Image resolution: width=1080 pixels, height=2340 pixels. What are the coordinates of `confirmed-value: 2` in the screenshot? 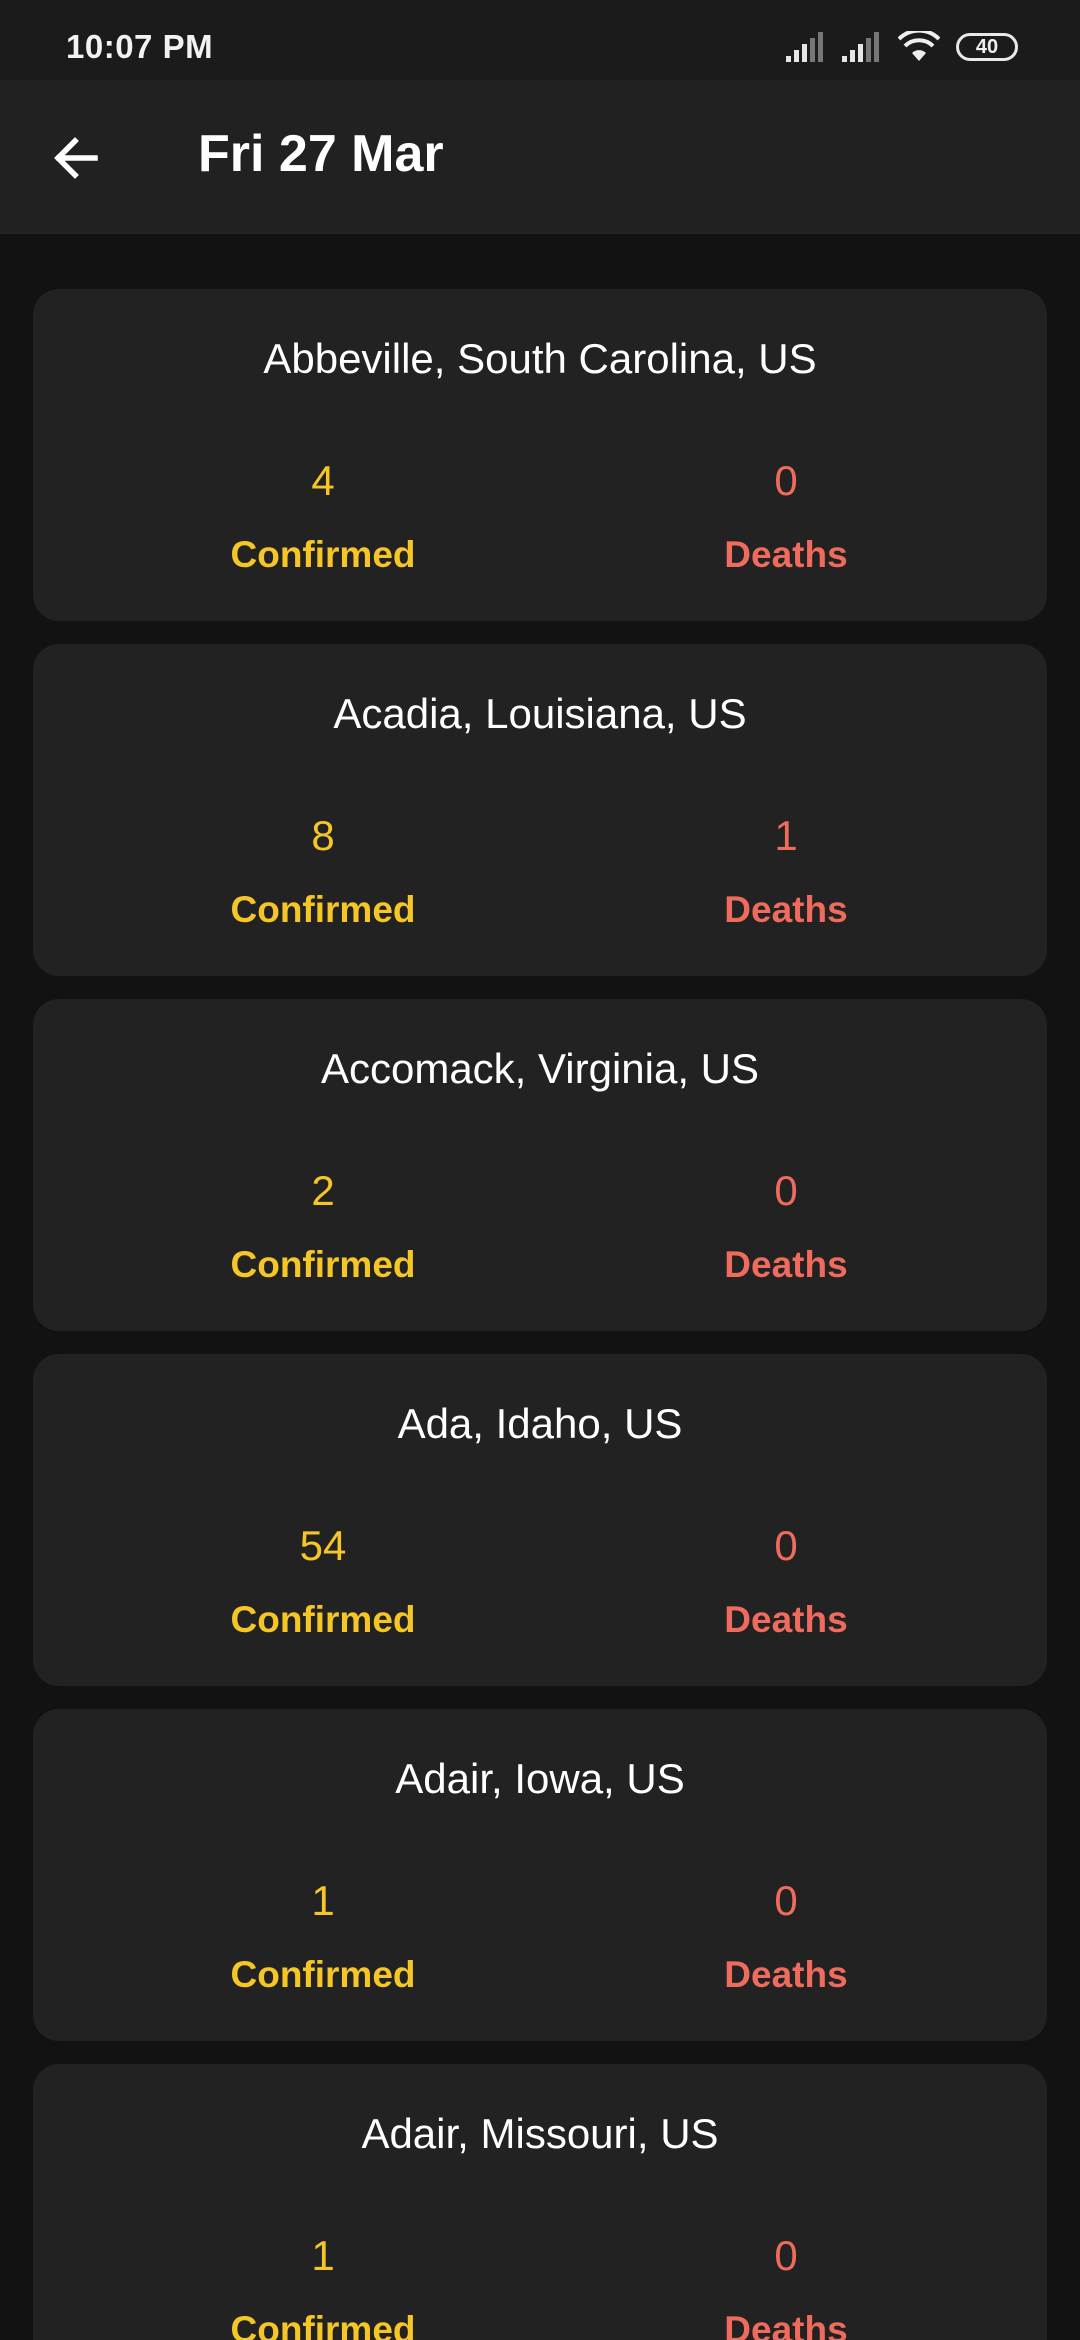 It's located at (323, 1190).